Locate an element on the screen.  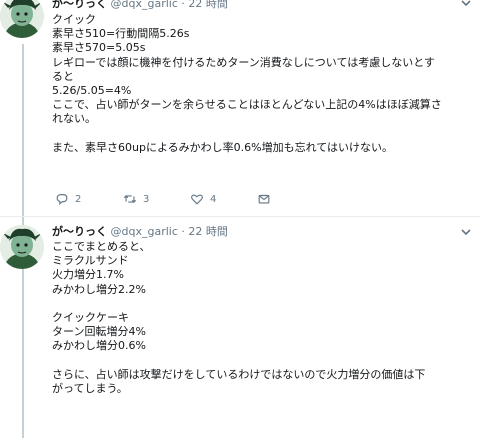
tweet-line: 素早さ570=5.05s is located at coordinates (99, 48).